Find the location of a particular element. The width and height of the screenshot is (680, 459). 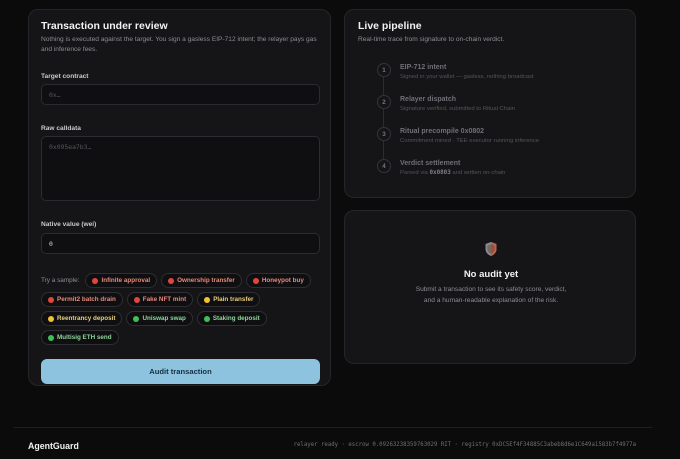

form-title: Transaction under review is located at coordinates (104, 26).